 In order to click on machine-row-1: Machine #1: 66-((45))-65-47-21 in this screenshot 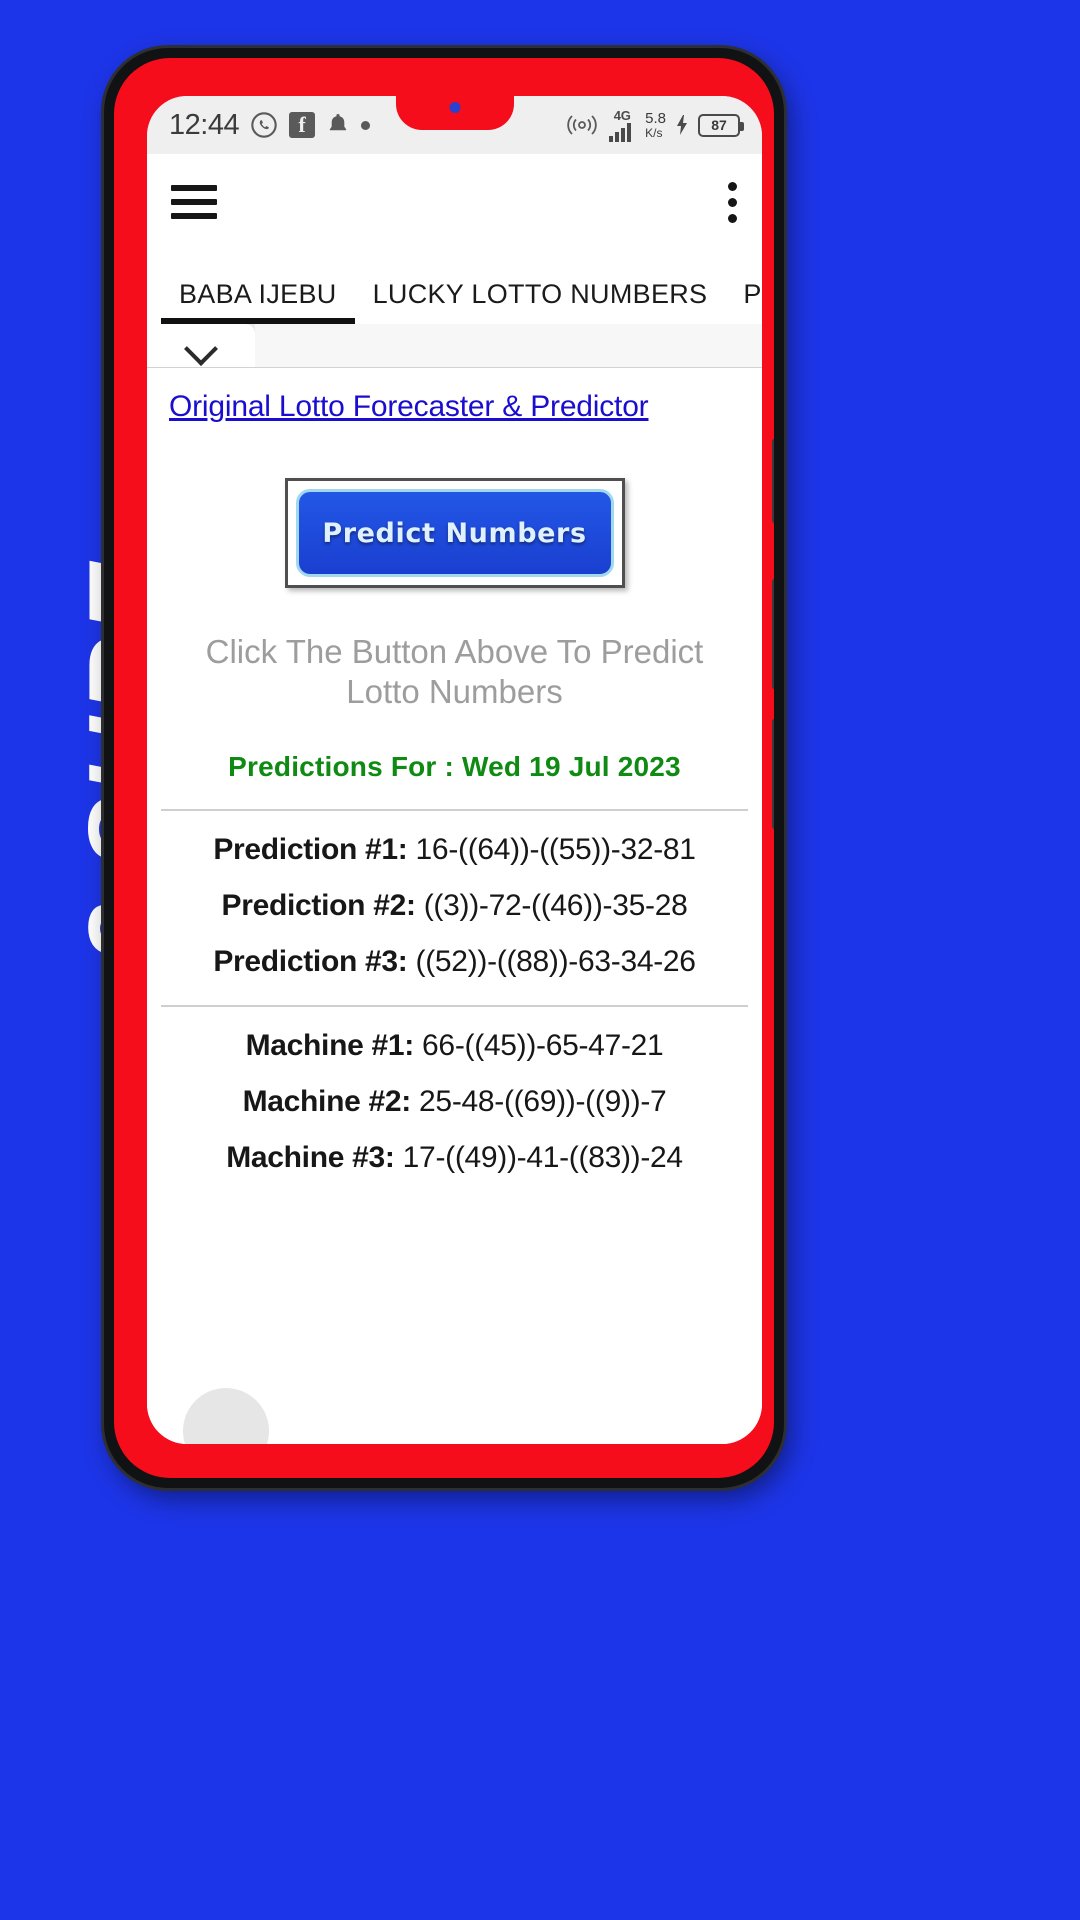, I will do `click(454, 1035)`.